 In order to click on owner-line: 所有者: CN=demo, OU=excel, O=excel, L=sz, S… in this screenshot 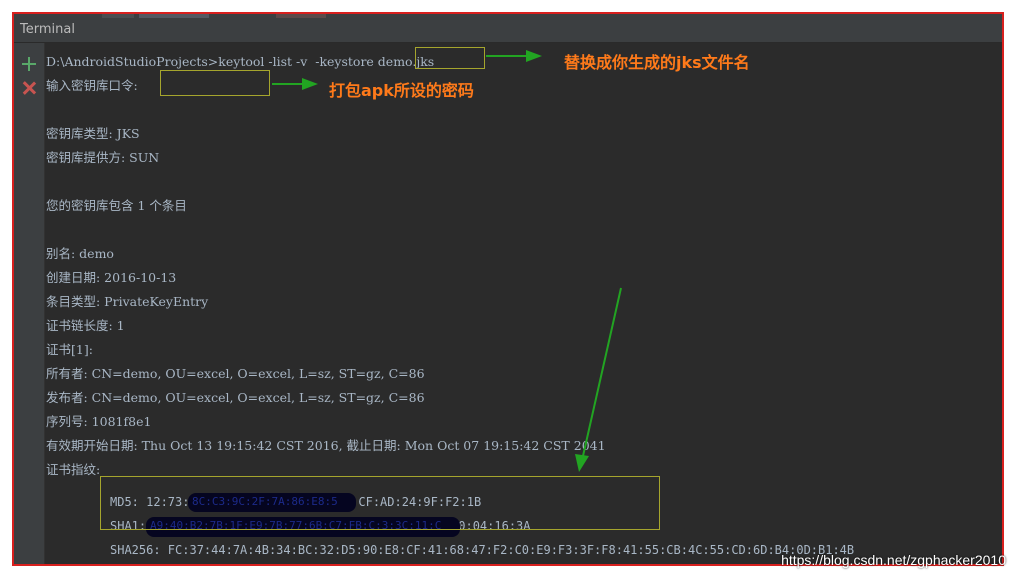, I will do `click(235, 373)`.